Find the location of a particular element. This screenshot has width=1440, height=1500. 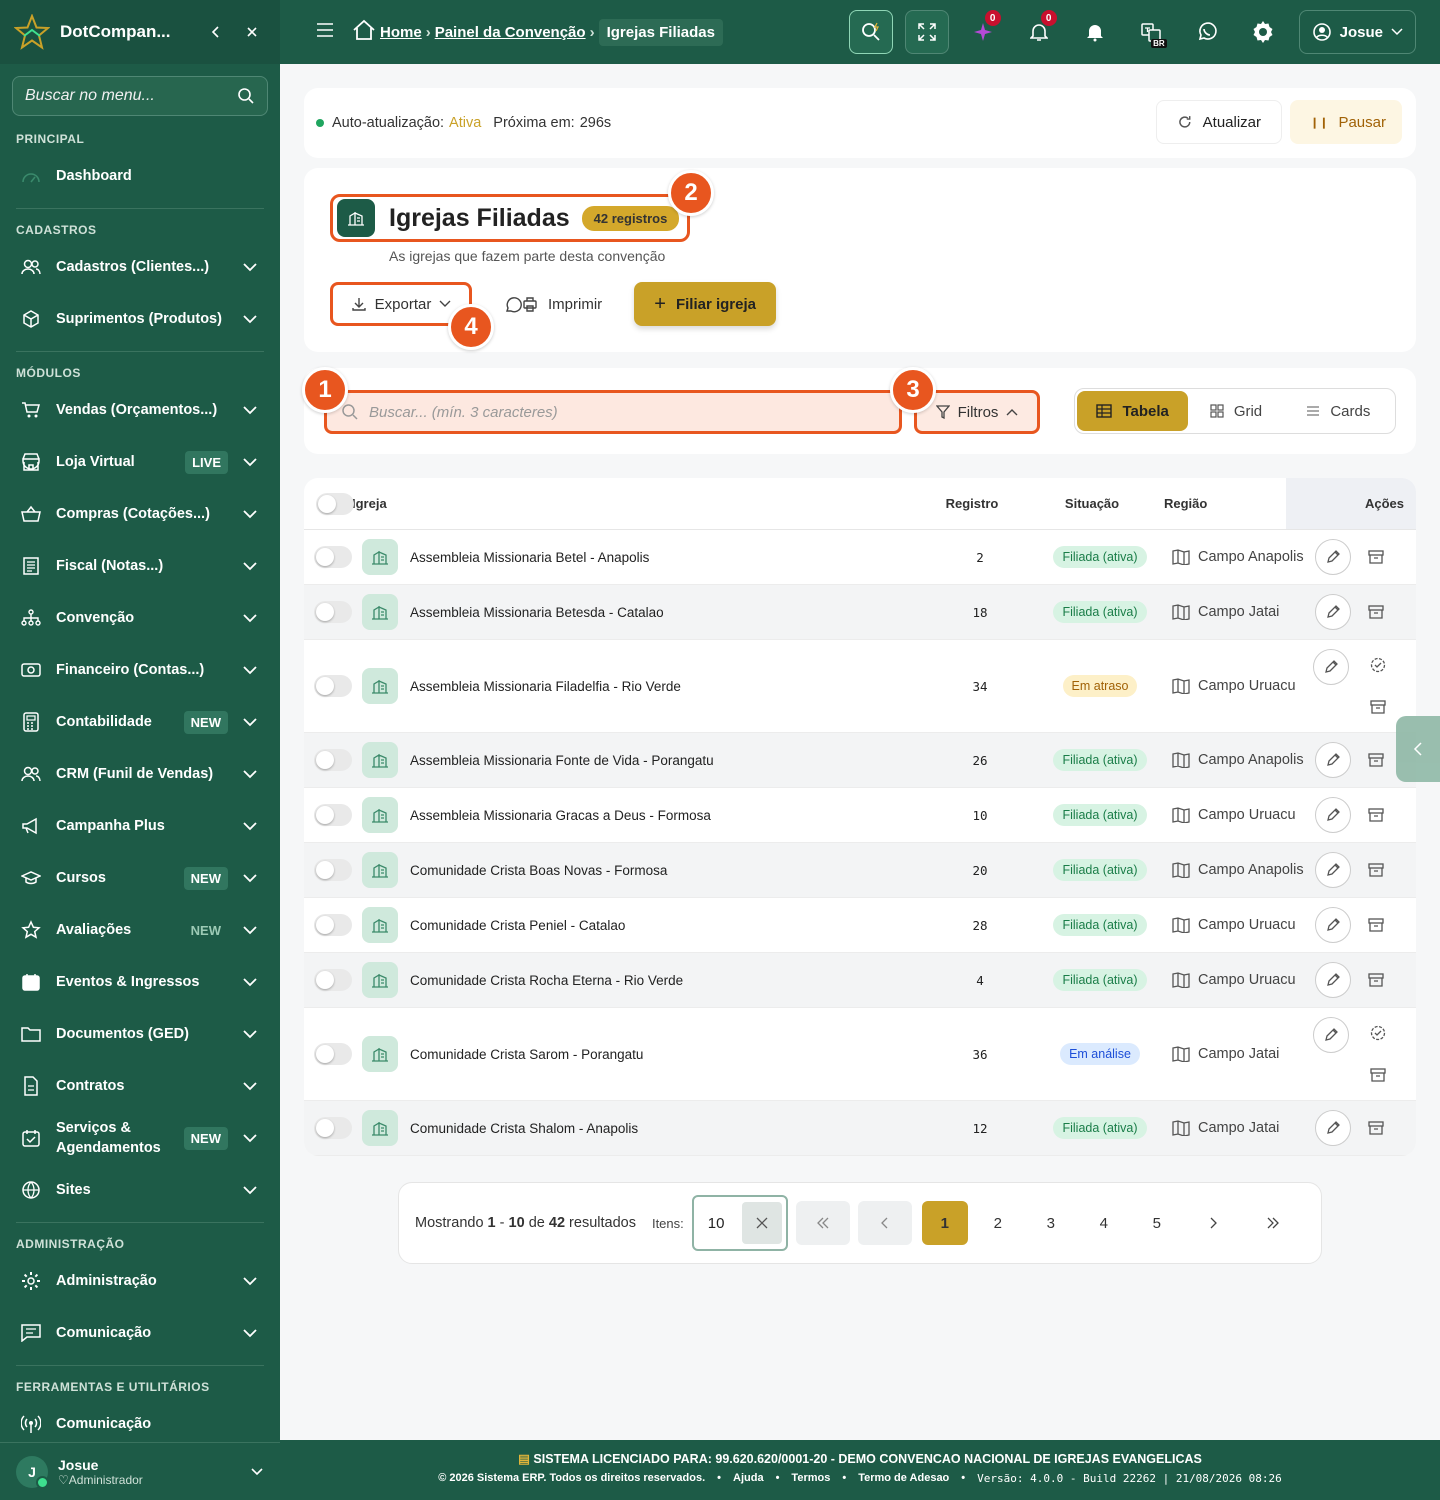

sidebar-item-financeiro: Financeiro (Contas...) is located at coordinates (140, 670).